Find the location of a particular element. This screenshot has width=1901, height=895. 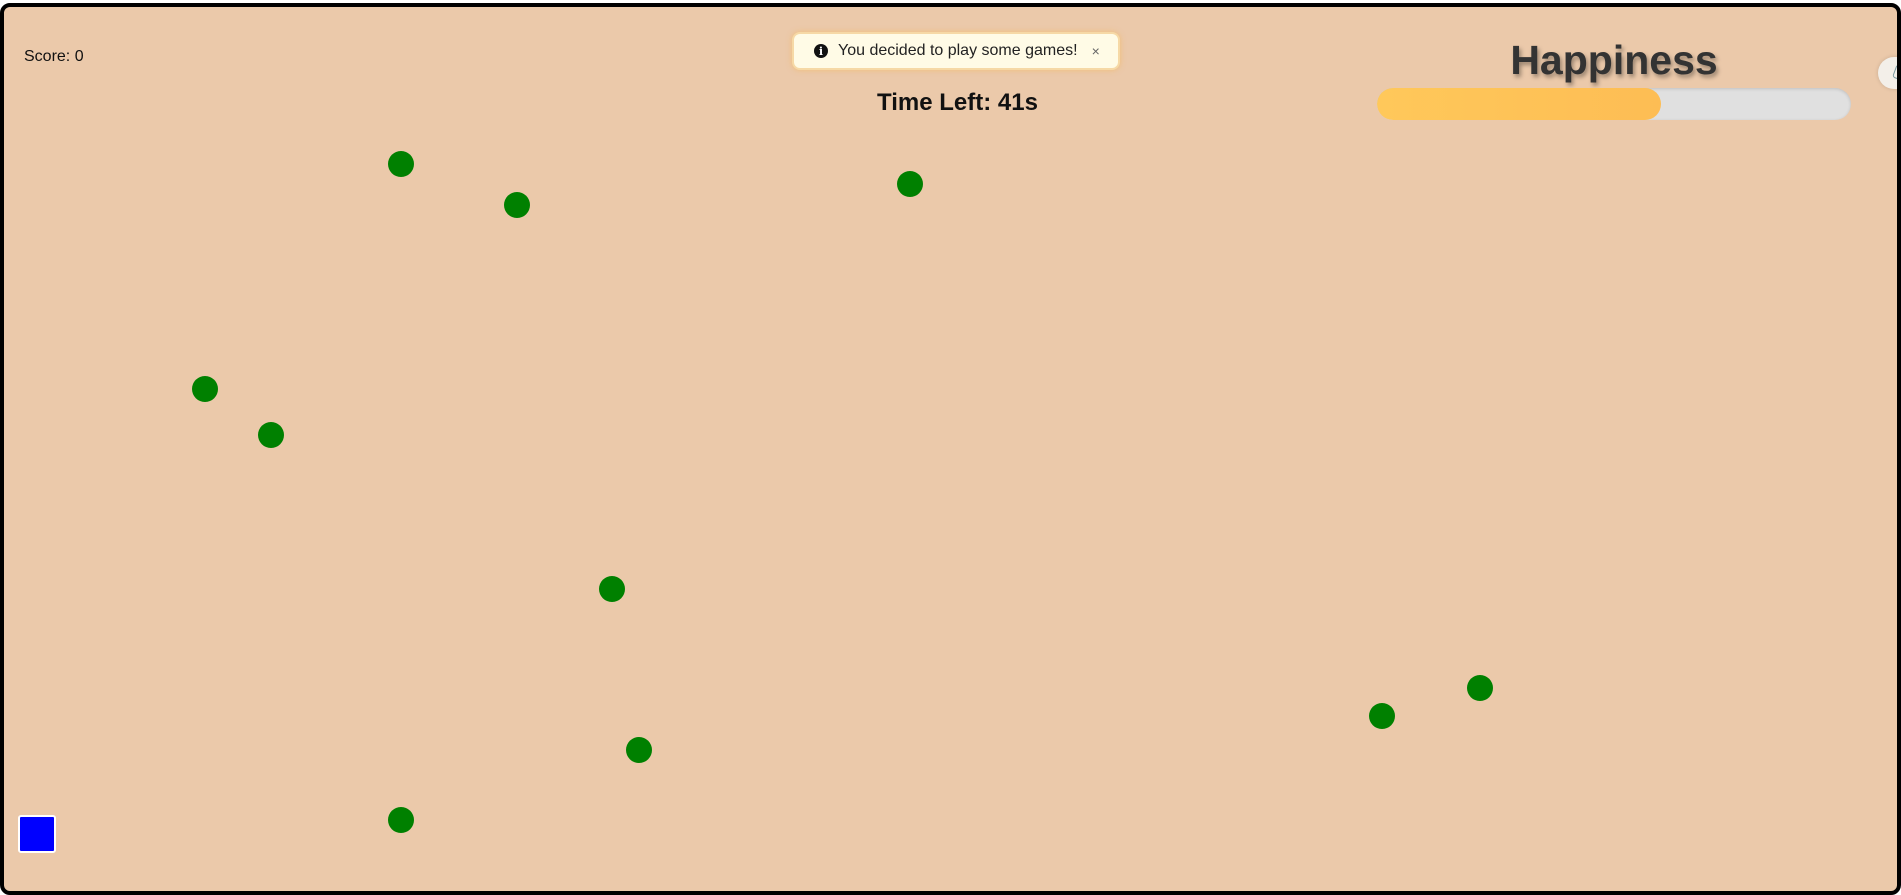

happiness-title: Happiness is located at coordinates (1614, 60).